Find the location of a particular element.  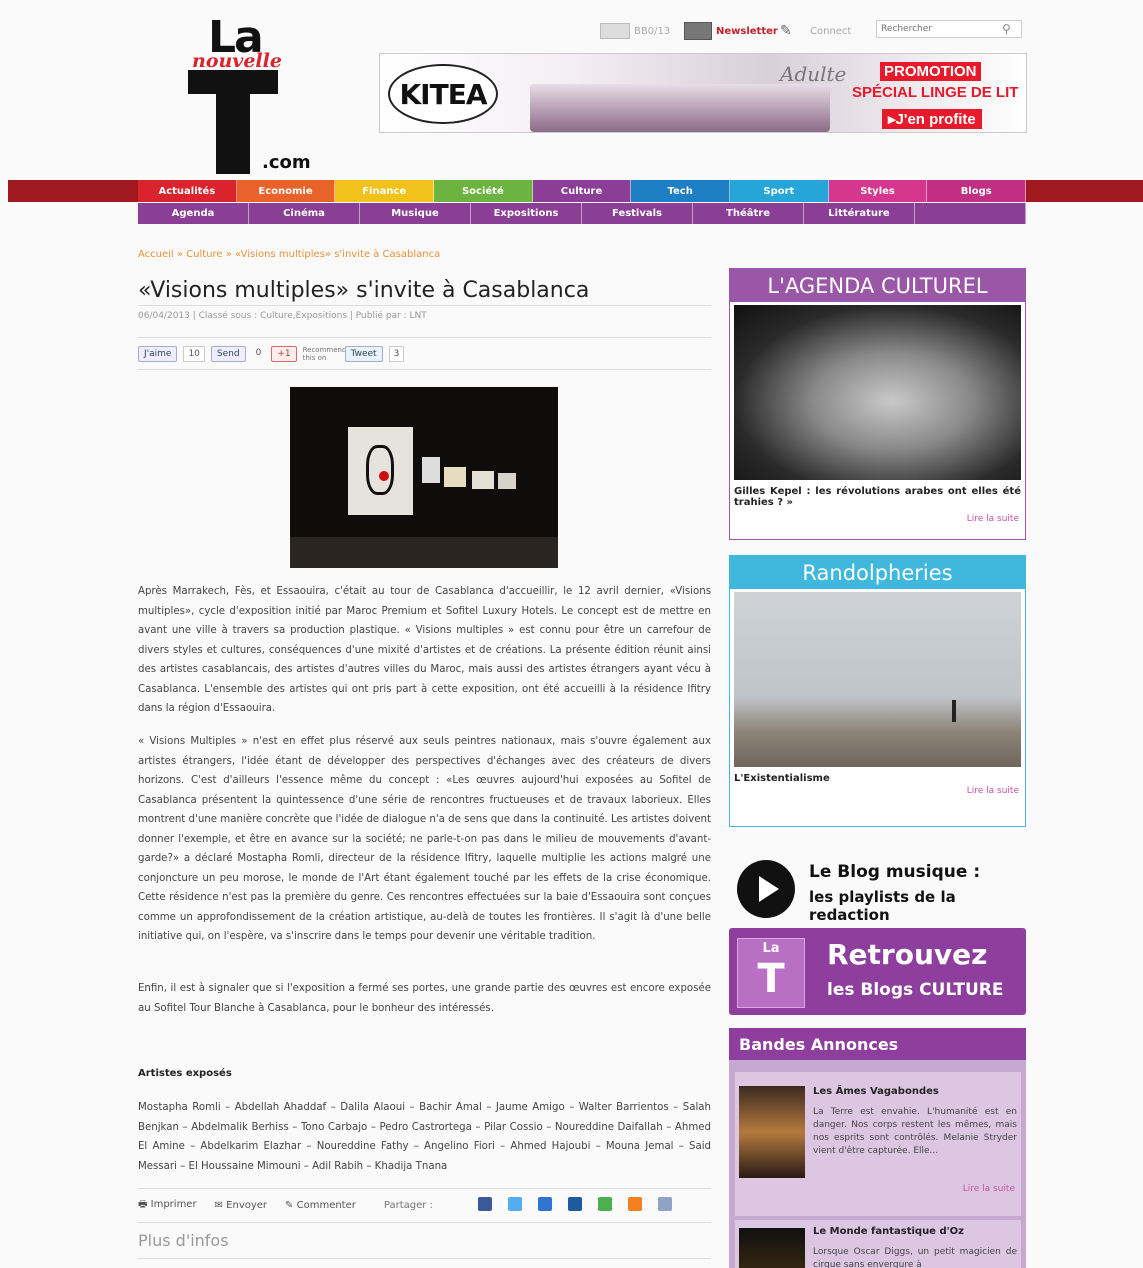

facebook-like-button: J'aime is located at coordinates (158, 354).